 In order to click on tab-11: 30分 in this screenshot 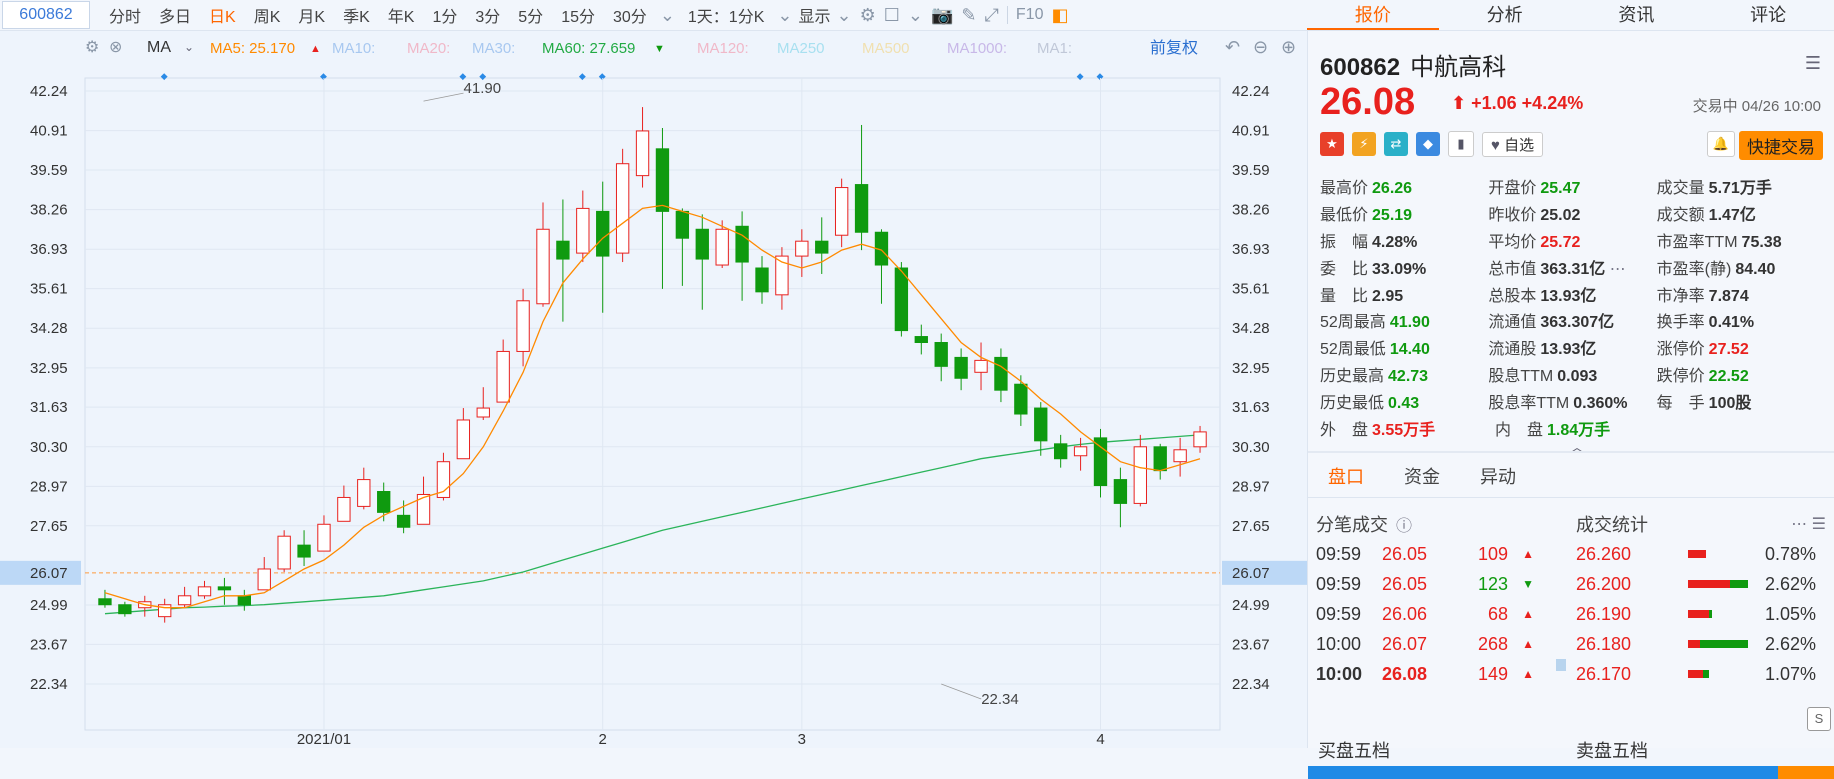, I will do `click(630, 15)`.